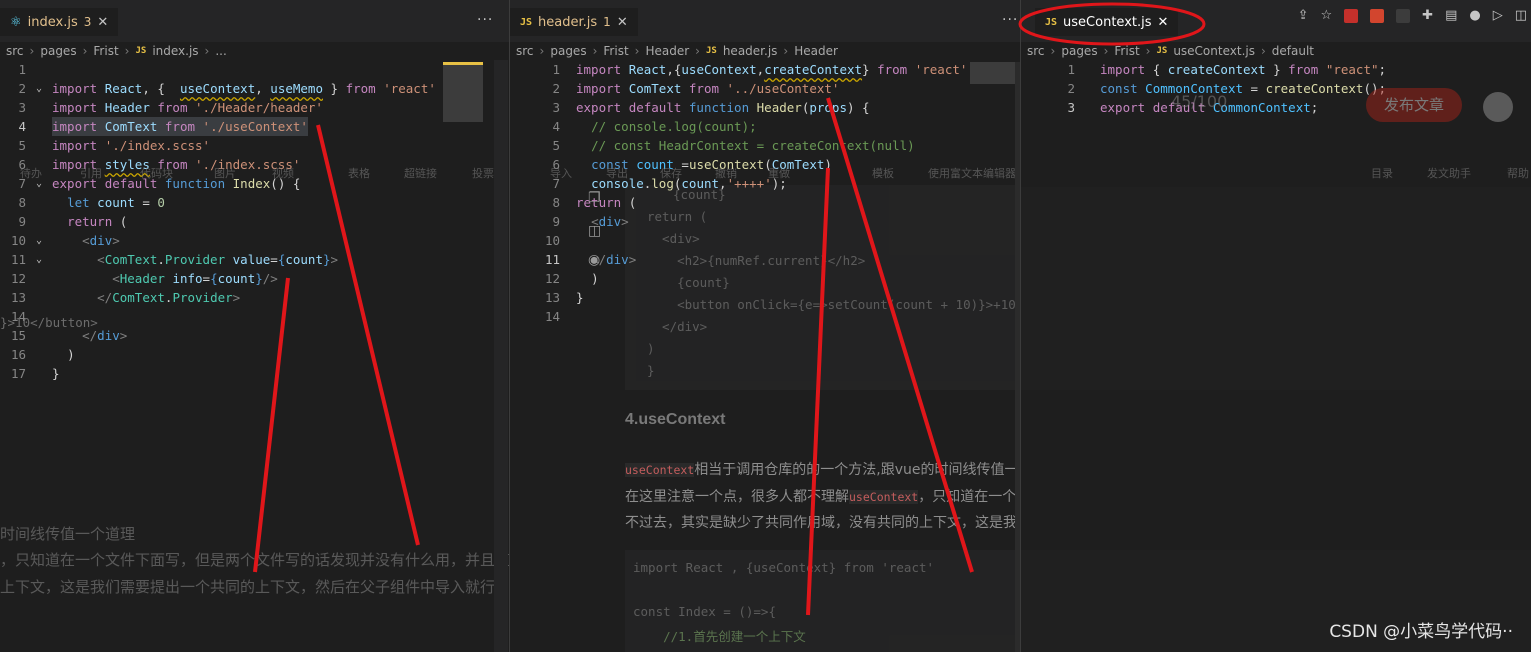 This screenshot has width=1531, height=652. I want to click on tab-header-js: JS header.js 1 ✕, so click(574, 22).